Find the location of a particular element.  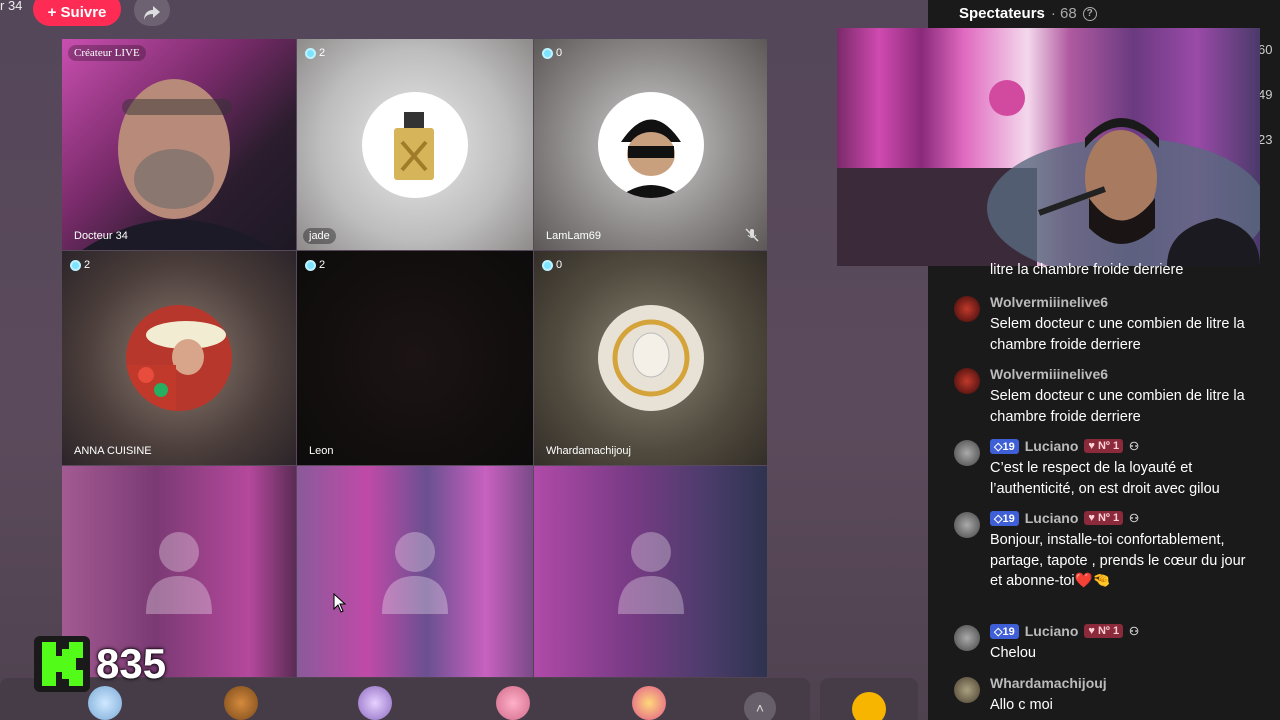

kick-viewer-overlay: 835 is located at coordinates (100, 664).